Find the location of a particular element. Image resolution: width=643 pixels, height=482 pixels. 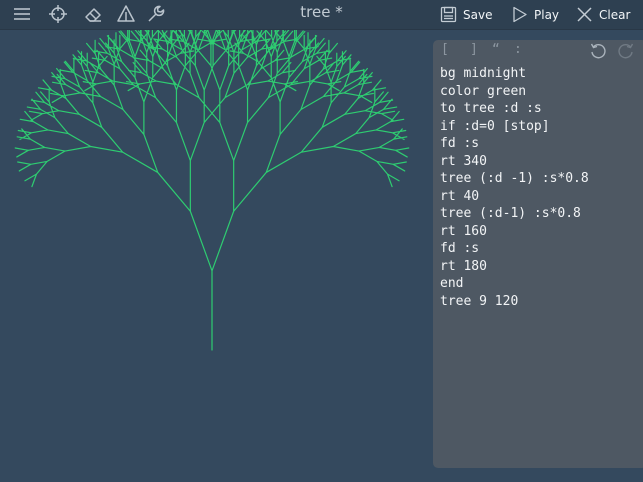

crosshair-icon is located at coordinates (58, 14).